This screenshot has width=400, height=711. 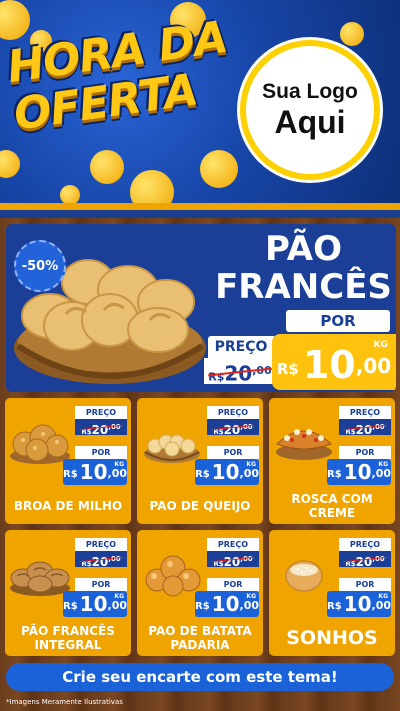 What do you see at coordinates (40, 578) in the screenshot?
I see `whole-wheat-bread-image` at bounding box center [40, 578].